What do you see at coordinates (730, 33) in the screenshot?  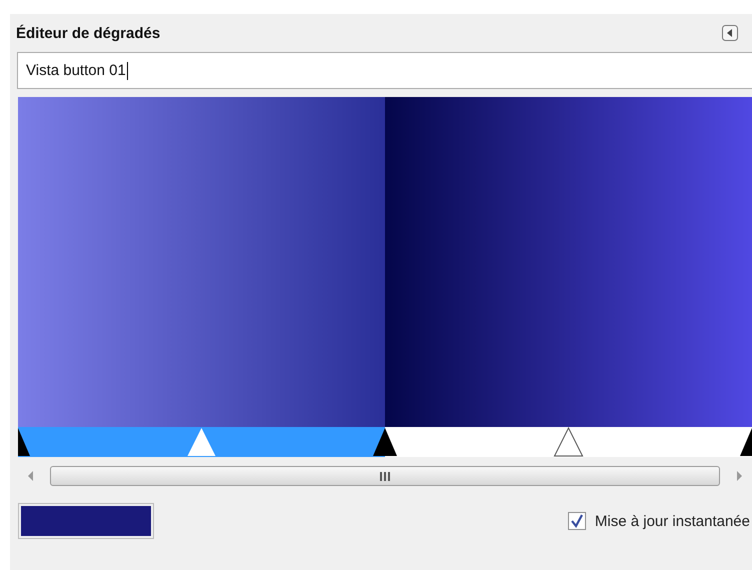 I see `collapse-icon` at bounding box center [730, 33].